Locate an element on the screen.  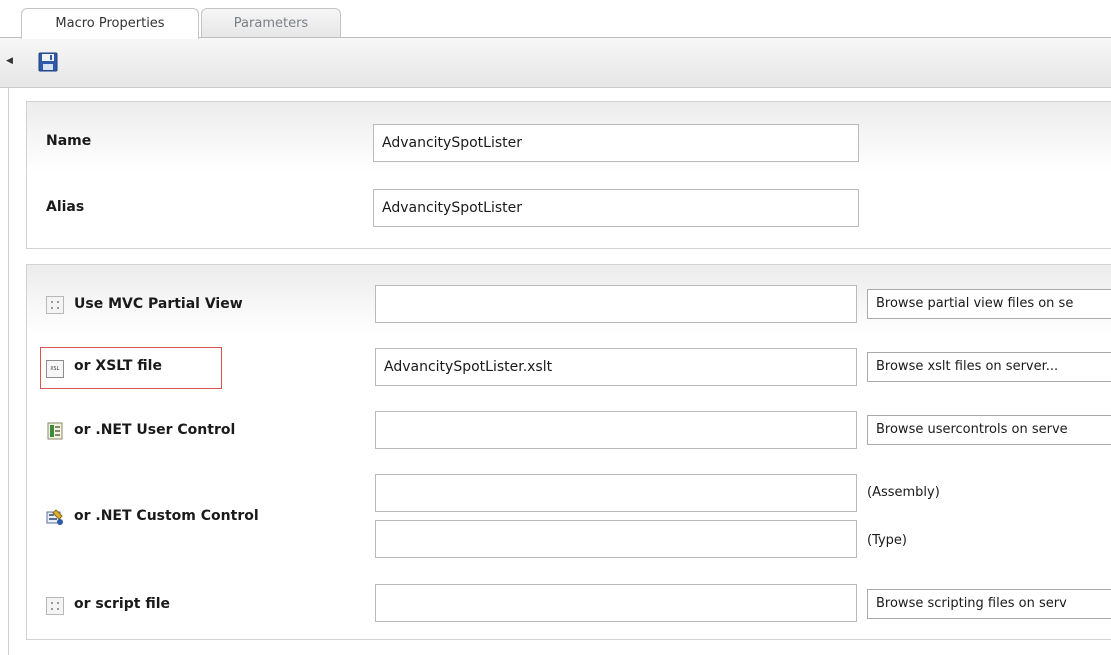
custom-control-icon is located at coordinates (54, 517).